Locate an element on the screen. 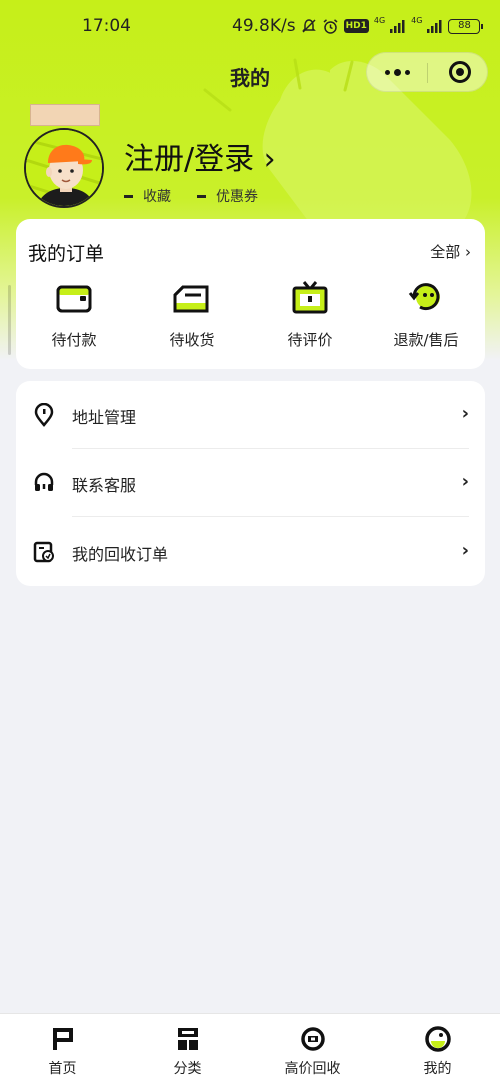 The height and width of the screenshot is (1083, 500). mute-icon is located at coordinates (308, 26).